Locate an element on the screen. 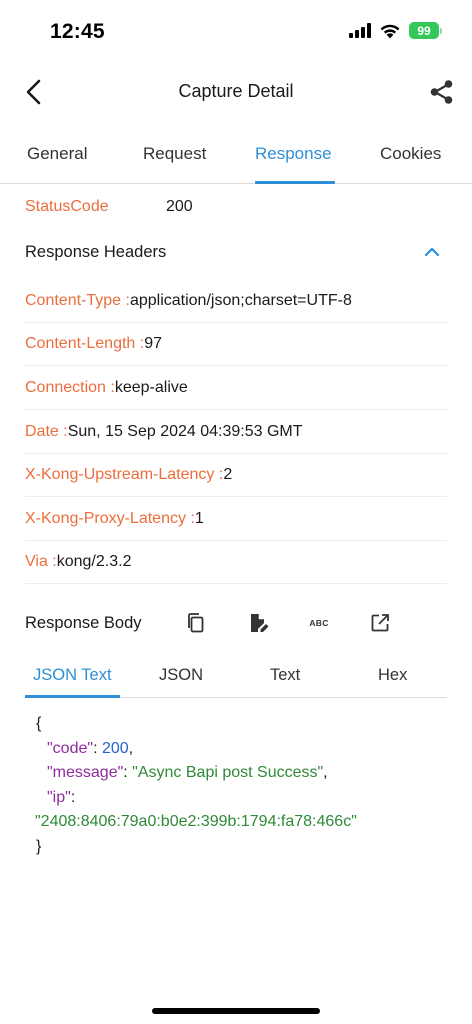 This screenshot has width=472, height=1024. copy-icon is located at coordinates (196, 623).